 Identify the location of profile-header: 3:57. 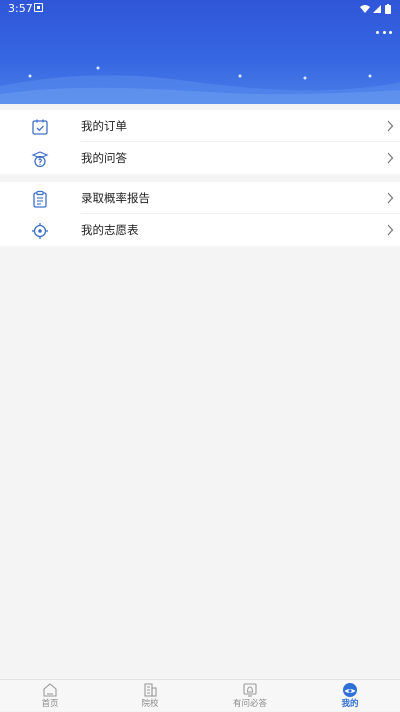
(200, 52).